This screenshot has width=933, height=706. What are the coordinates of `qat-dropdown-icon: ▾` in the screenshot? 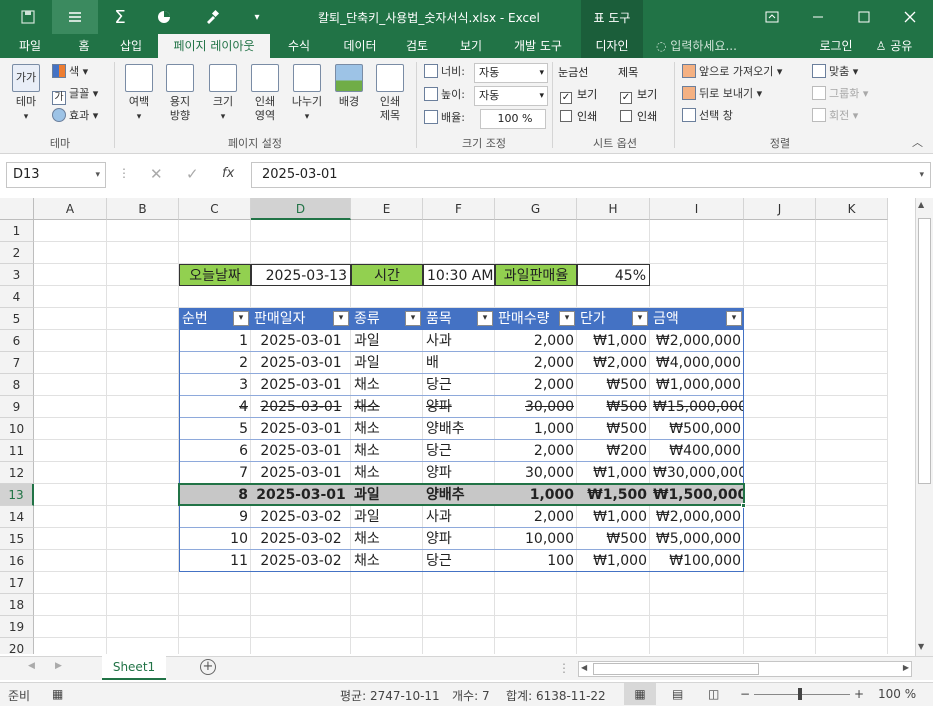 It's located at (257, 17).